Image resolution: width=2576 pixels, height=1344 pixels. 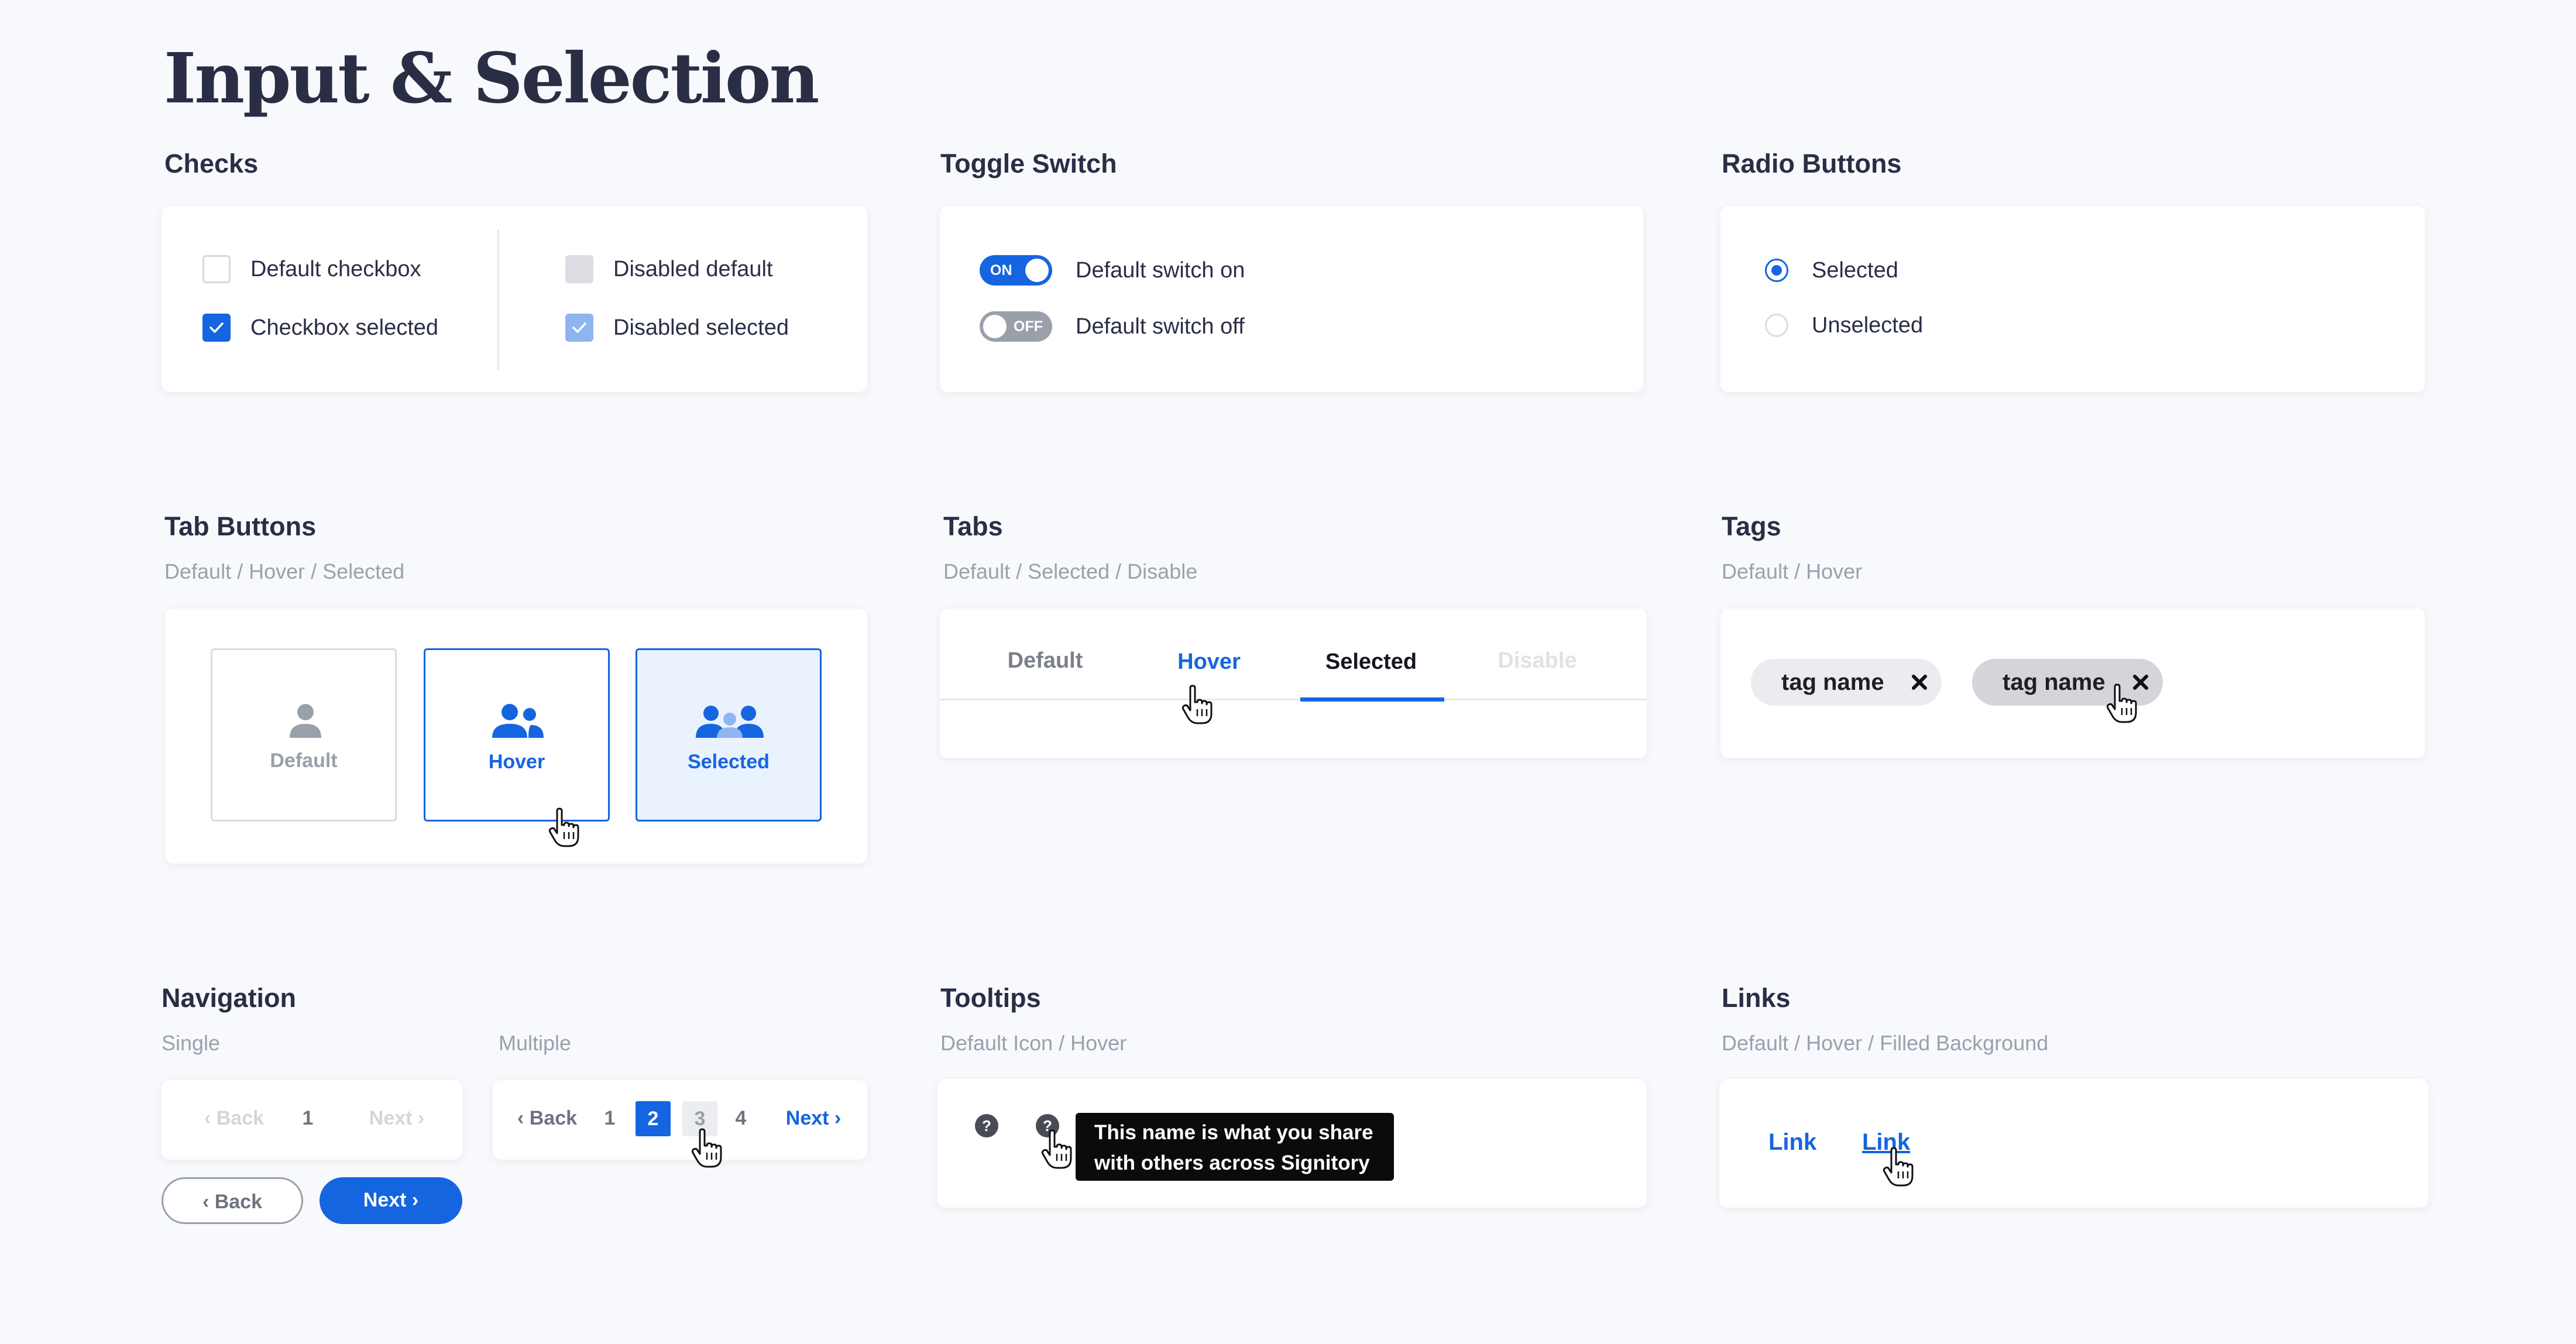 I want to click on links-card: Link Link, so click(x=2074, y=1143).